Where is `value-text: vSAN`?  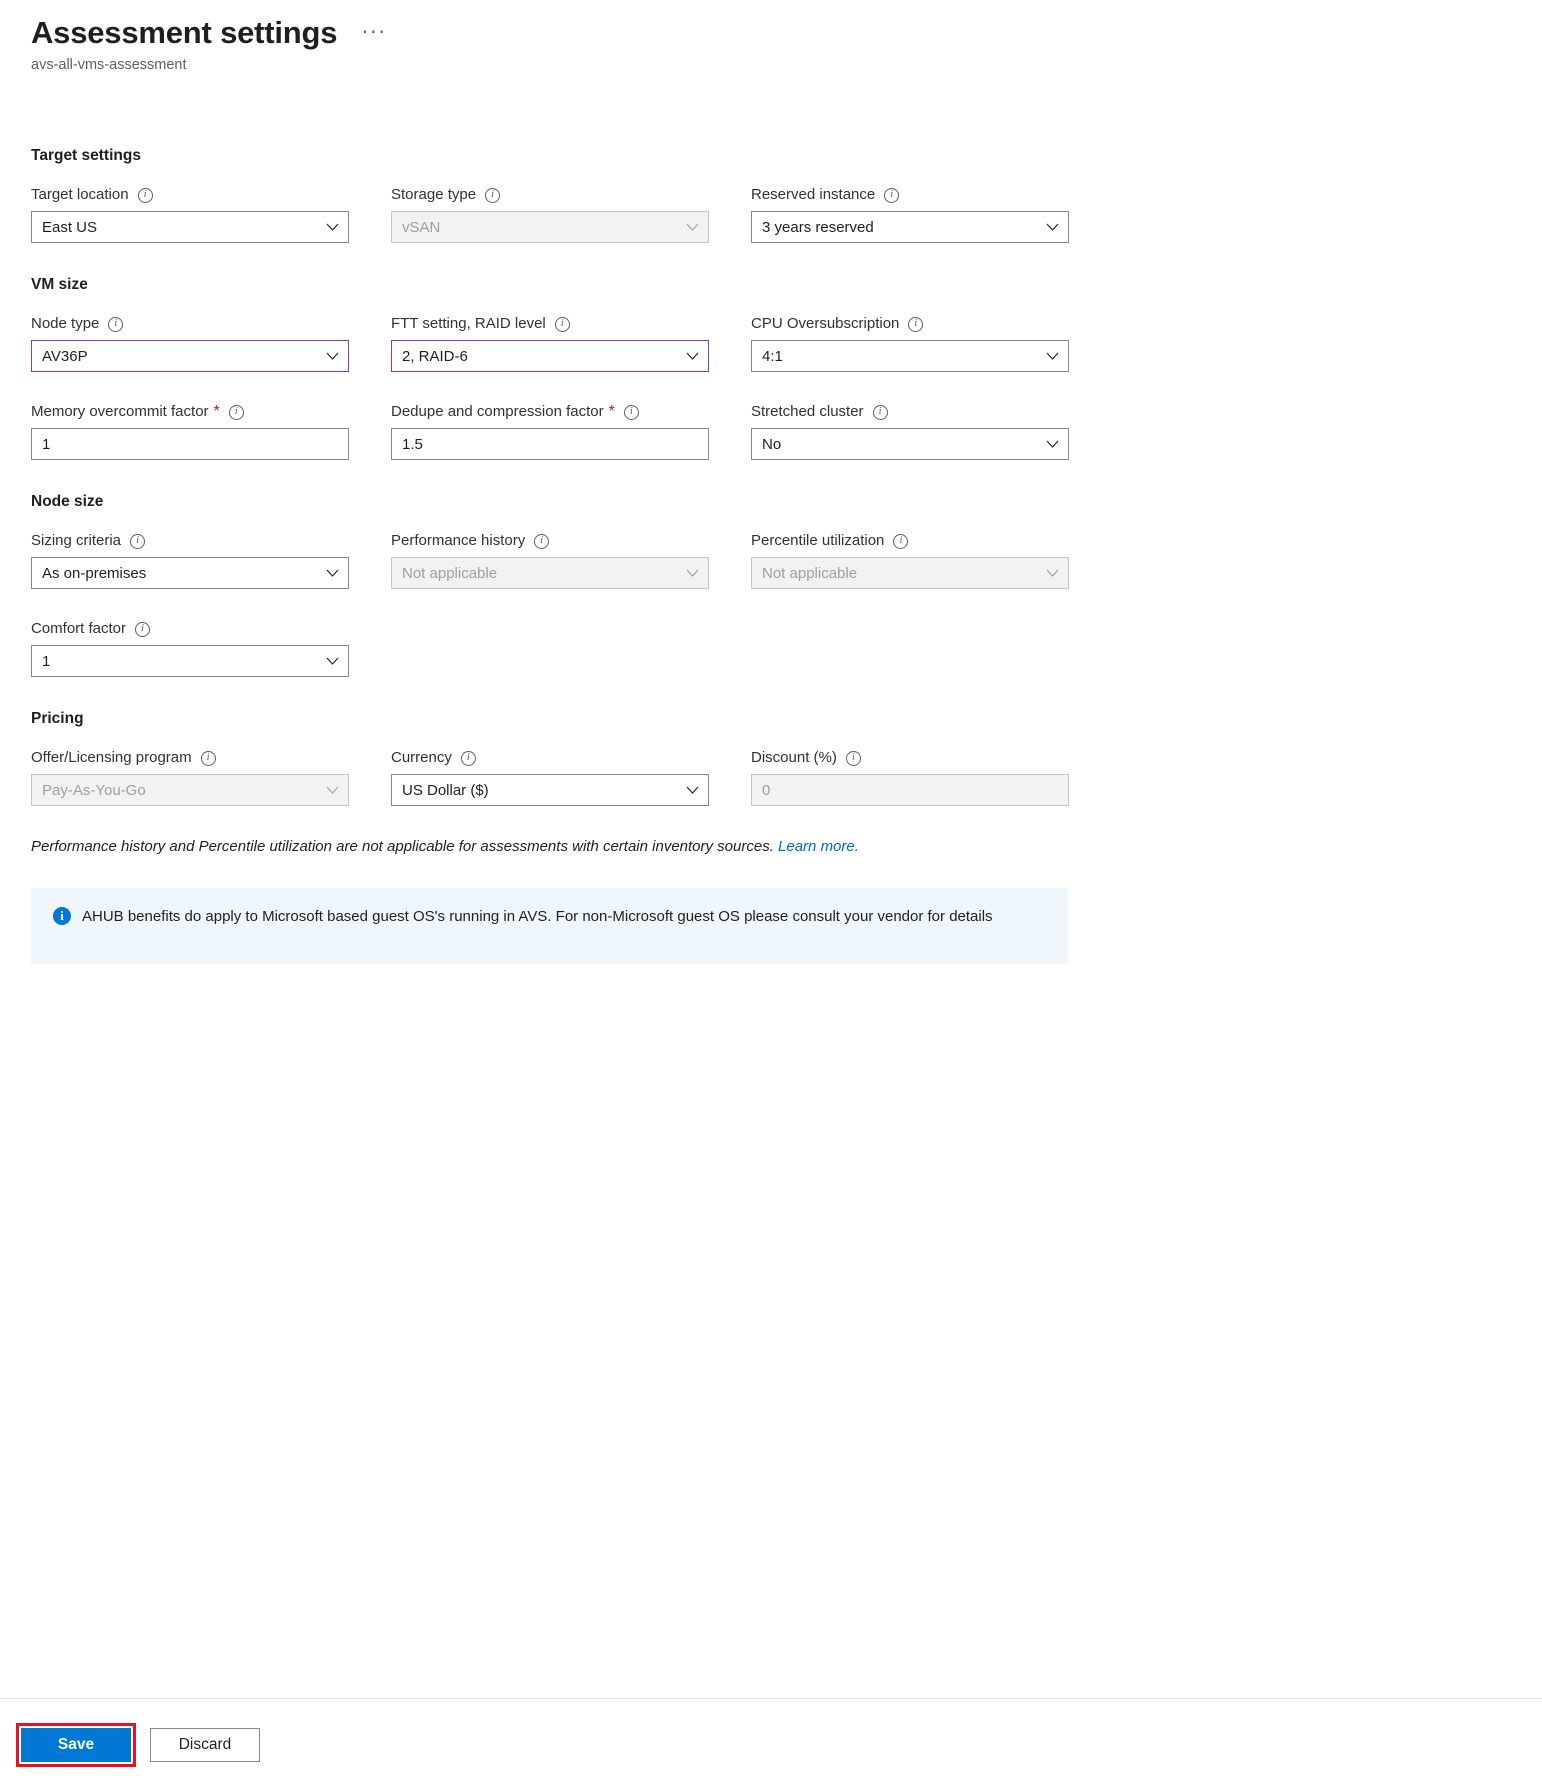 value-text: vSAN is located at coordinates (421, 227).